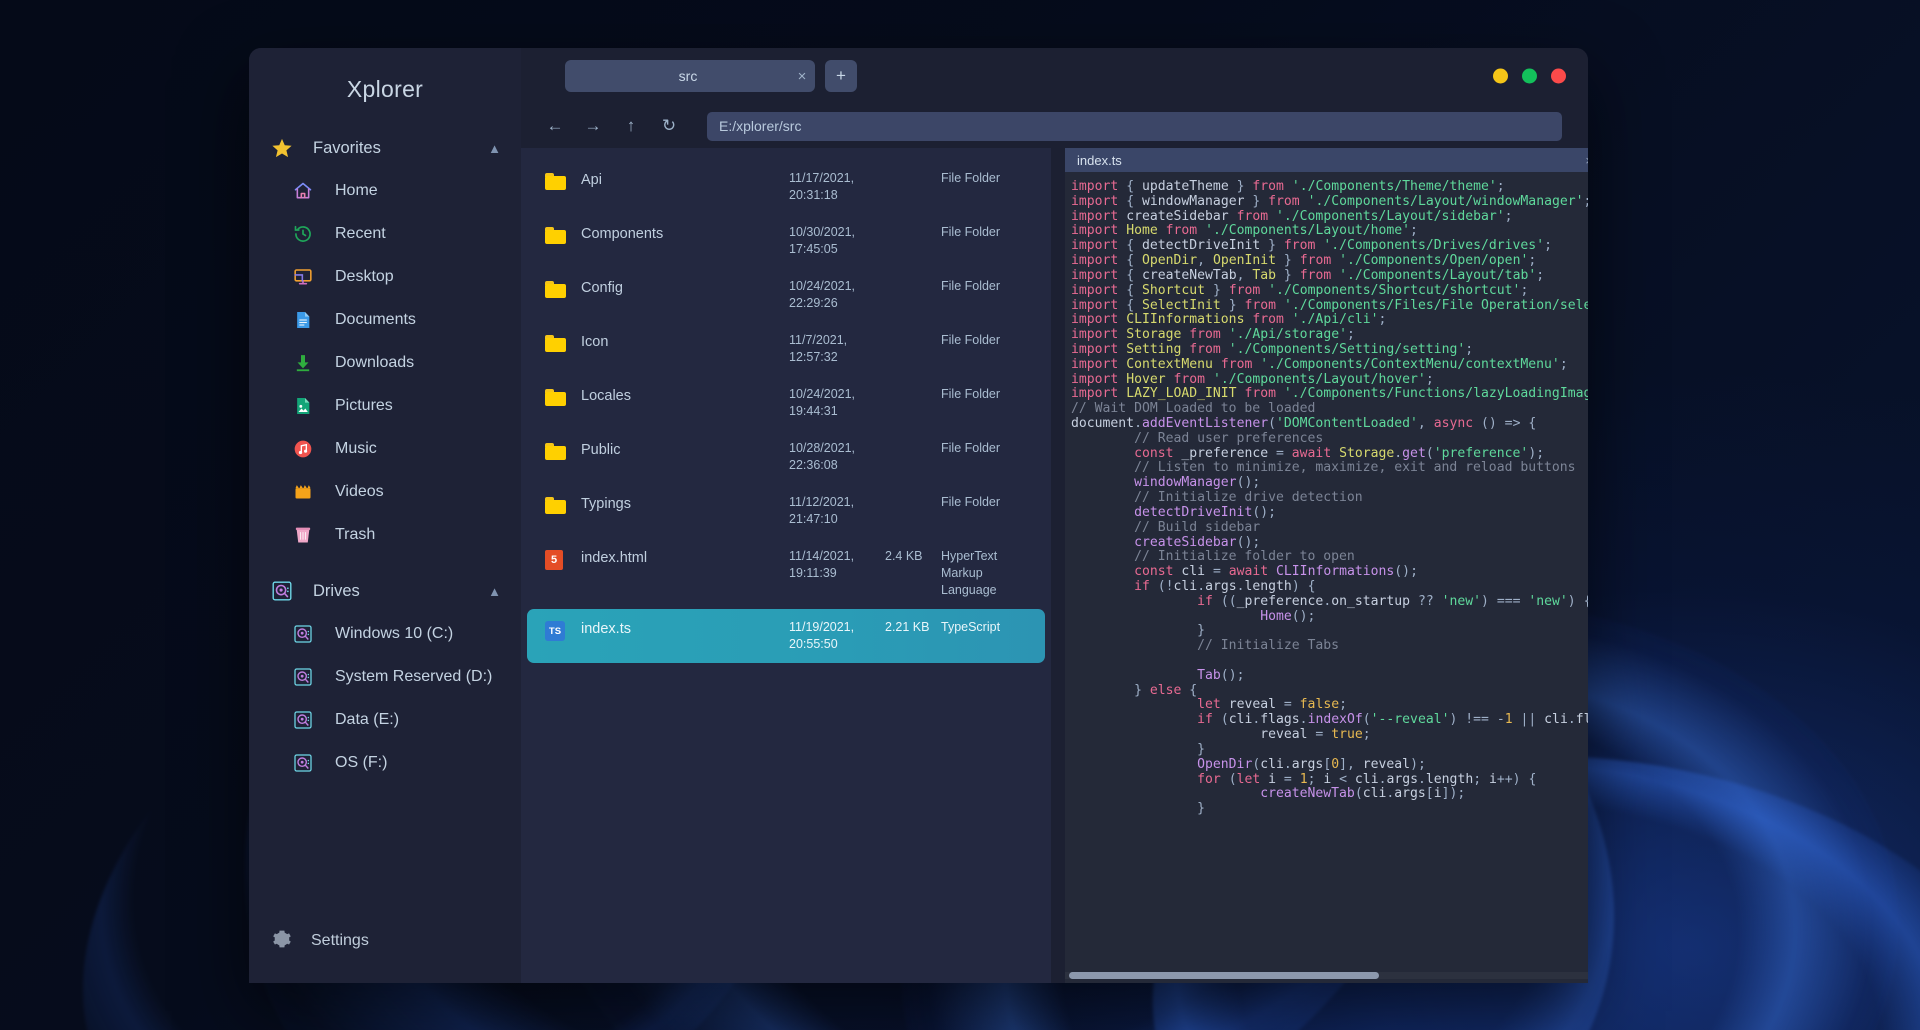 Image resolution: width=1920 pixels, height=1030 pixels. I want to click on typescript-icon: TS, so click(560, 630).